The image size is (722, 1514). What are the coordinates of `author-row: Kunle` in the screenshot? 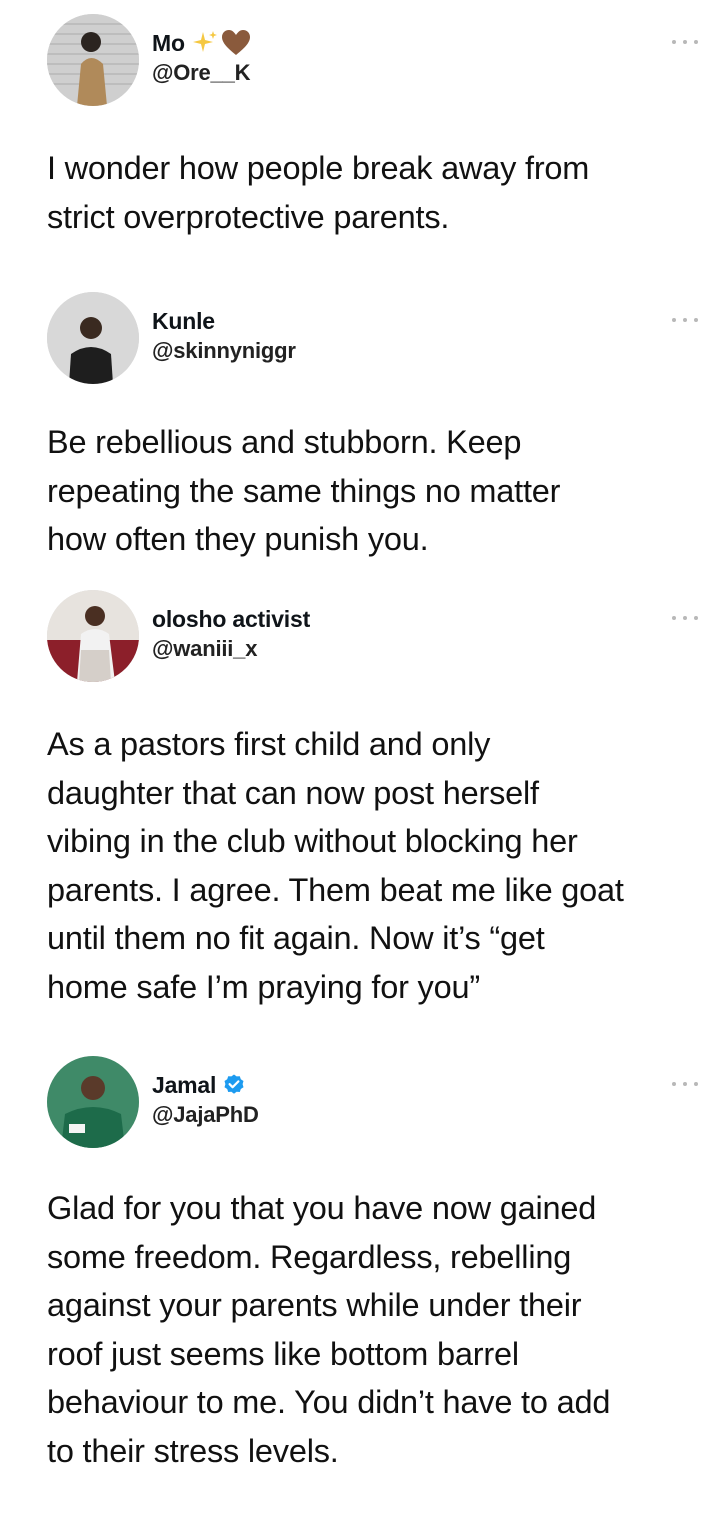 It's located at (183, 321).